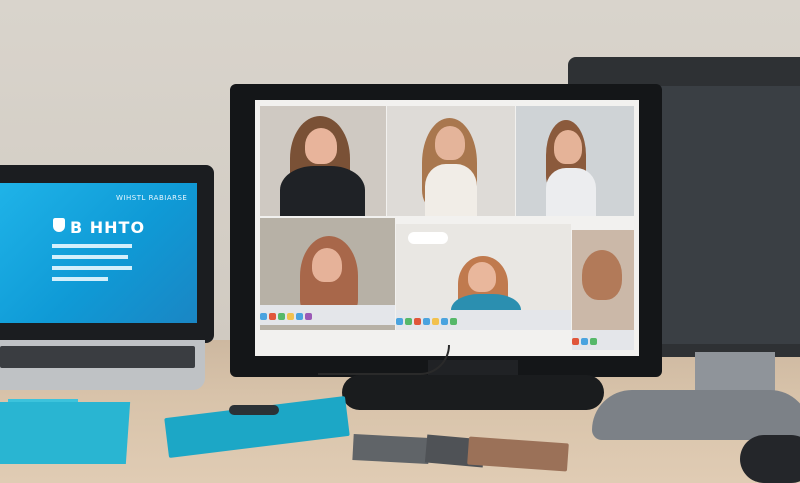  Describe the element at coordinates (108, 227) in the screenshot. I see `laptop-title-text: B HHTO` at that location.